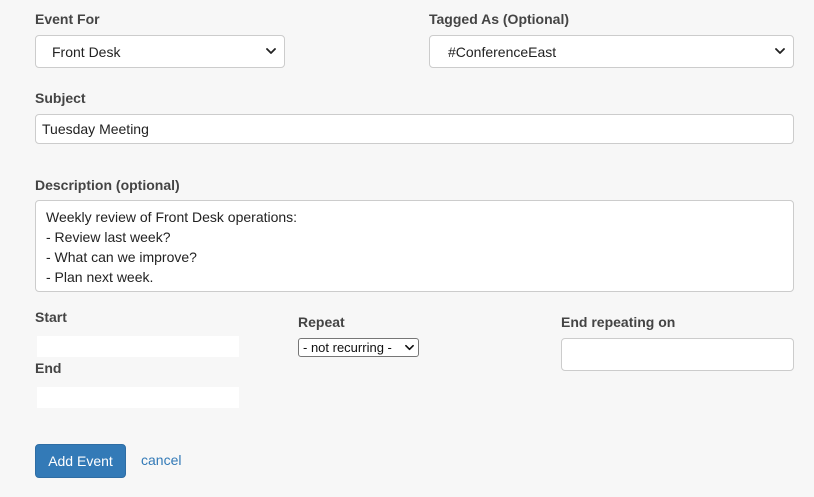 Image resolution: width=814 pixels, height=497 pixels. What do you see at coordinates (51, 317) in the screenshot?
I see `start-label: Start` at bounding box center [51, 317].